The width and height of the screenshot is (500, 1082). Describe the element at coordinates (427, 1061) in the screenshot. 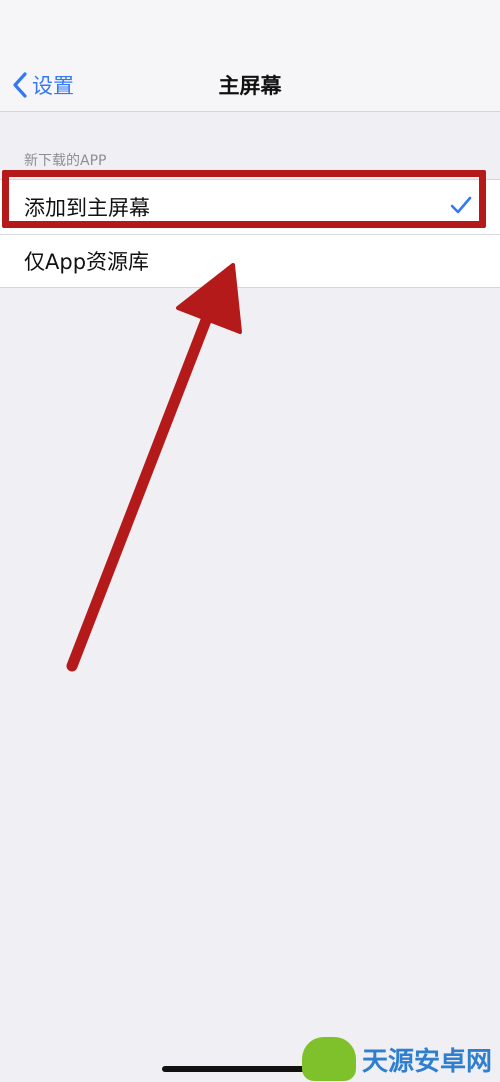

I see `watermark-text: 天源安卓网` at that location.